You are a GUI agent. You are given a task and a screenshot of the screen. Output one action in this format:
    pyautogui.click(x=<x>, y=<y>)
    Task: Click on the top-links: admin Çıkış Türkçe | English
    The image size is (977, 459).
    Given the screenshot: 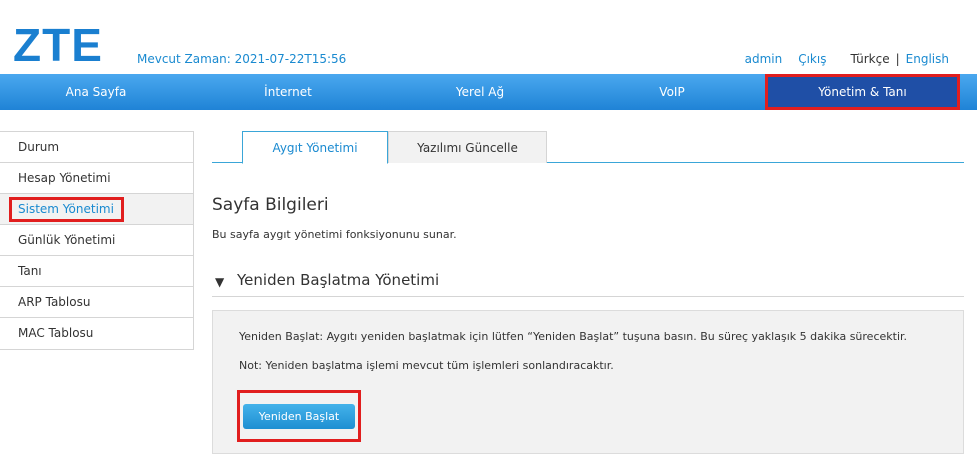 What is the action you would take?
    pyautogui.click(x=847, y=59)
    